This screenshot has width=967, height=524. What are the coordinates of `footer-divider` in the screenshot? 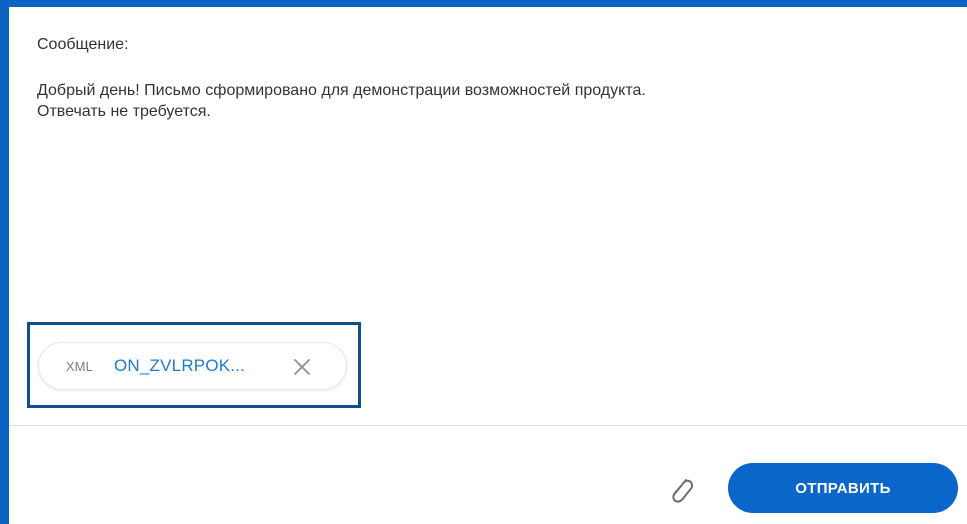 It's located at (488, 425).